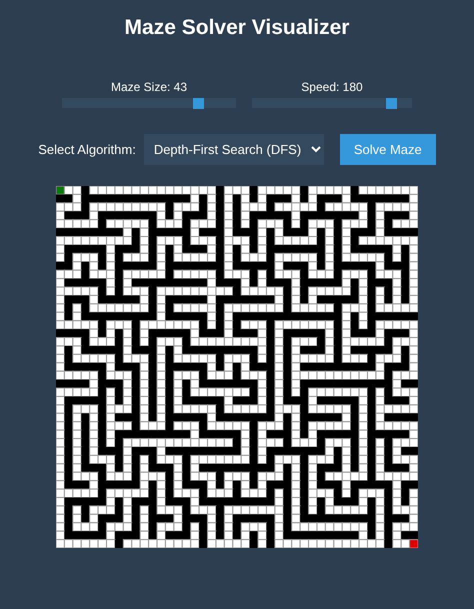  What do you see at coordinates (237, 28) in the screenshot?
I see `page-title: Maze Solver Visualizer` at bounding box center [237, 28].